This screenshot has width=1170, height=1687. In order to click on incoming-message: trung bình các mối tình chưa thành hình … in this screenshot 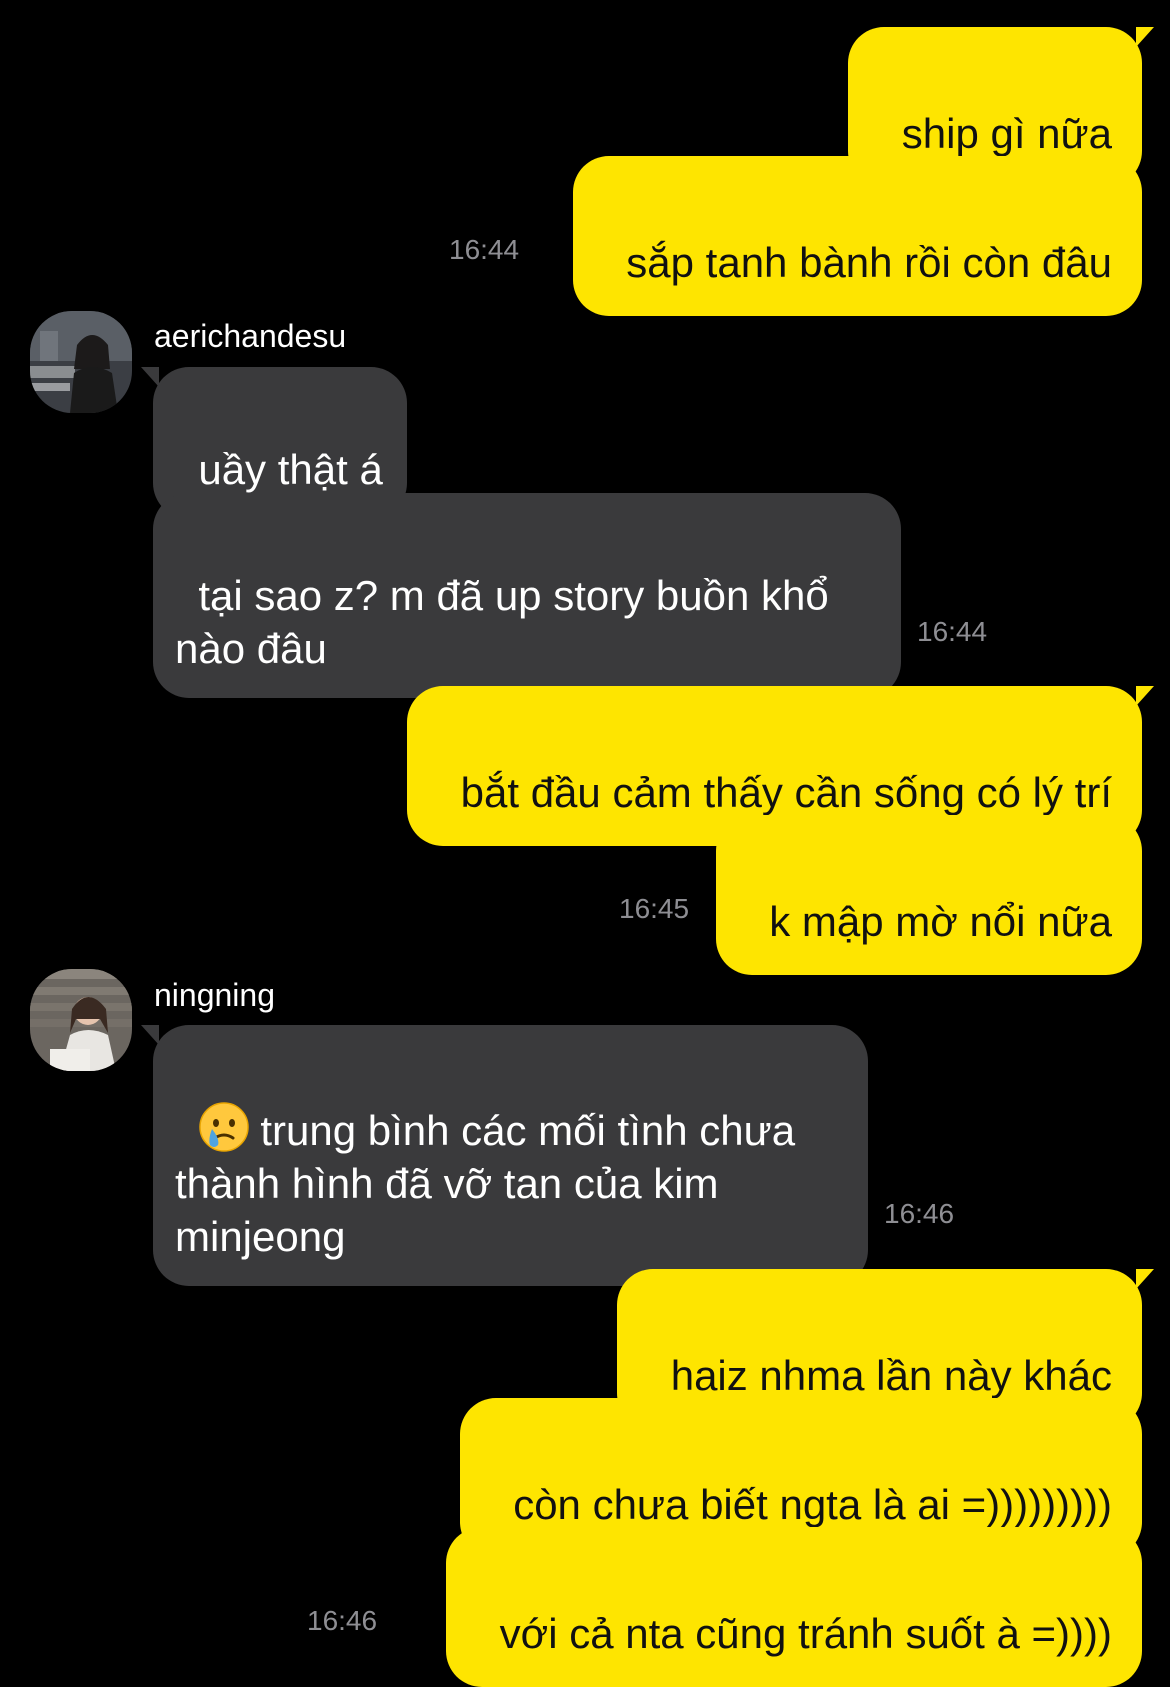, I will do `click(504, 1155)`.